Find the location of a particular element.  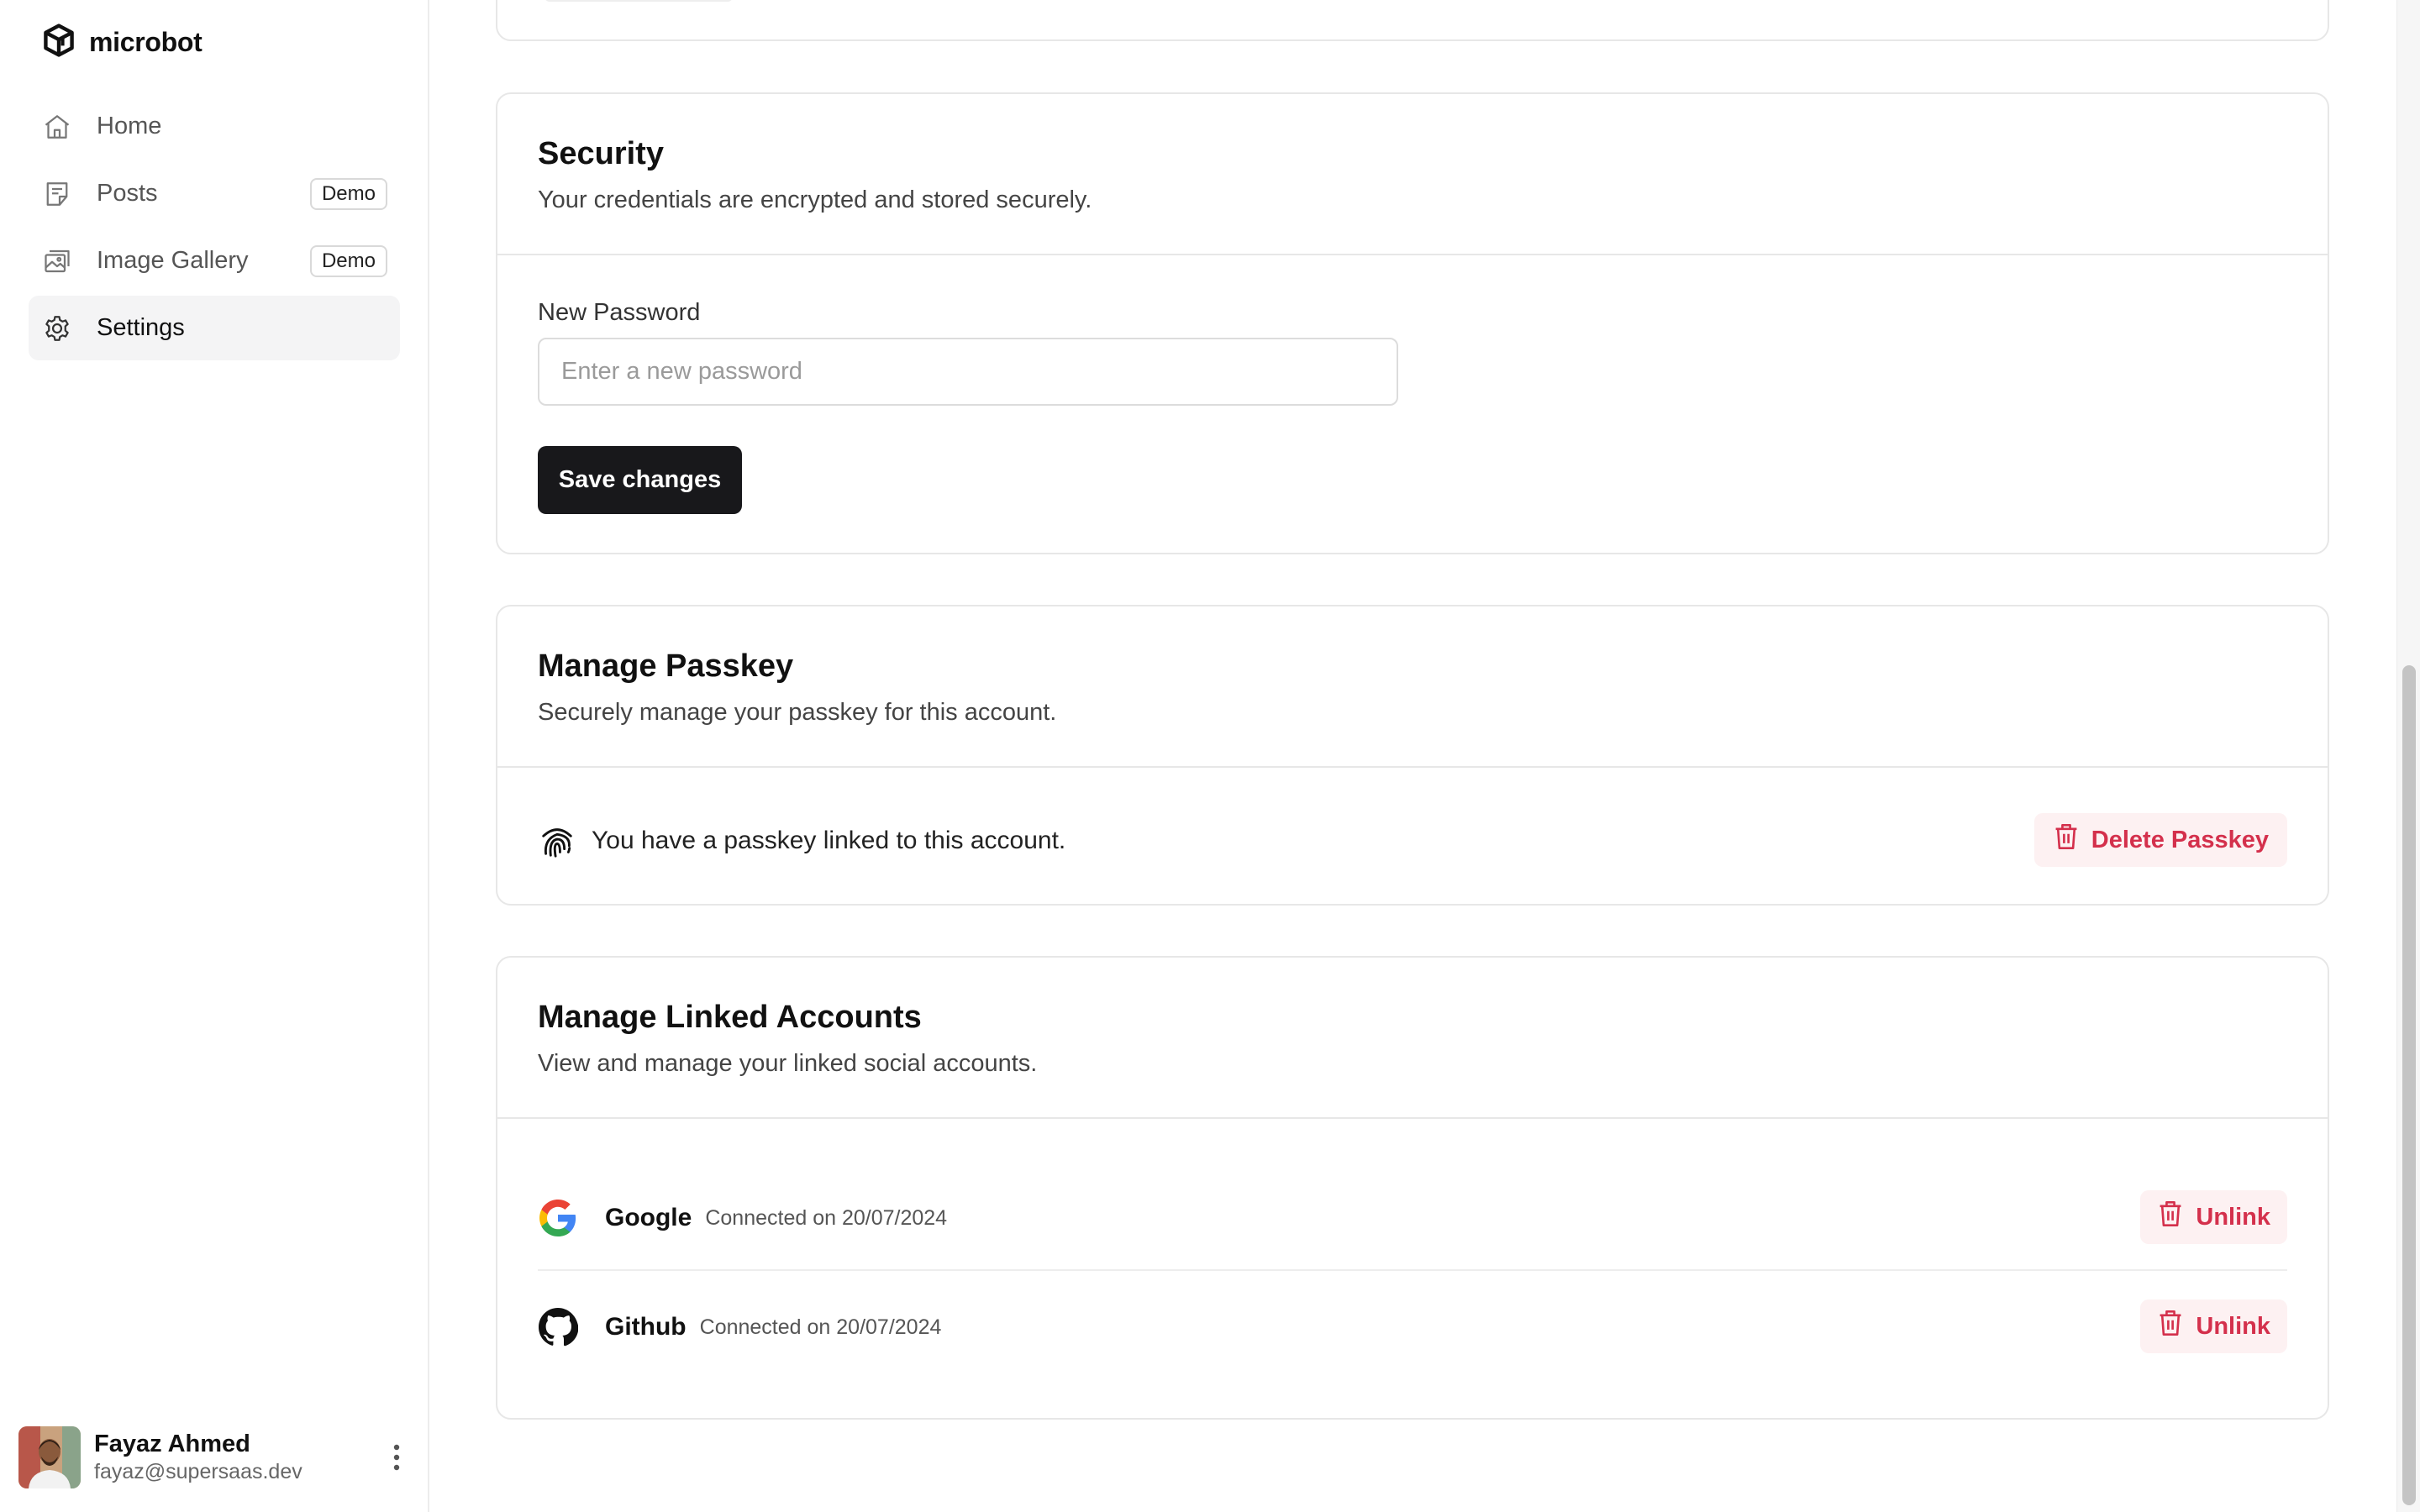

google-icon is located at coordinates (558, 1218).